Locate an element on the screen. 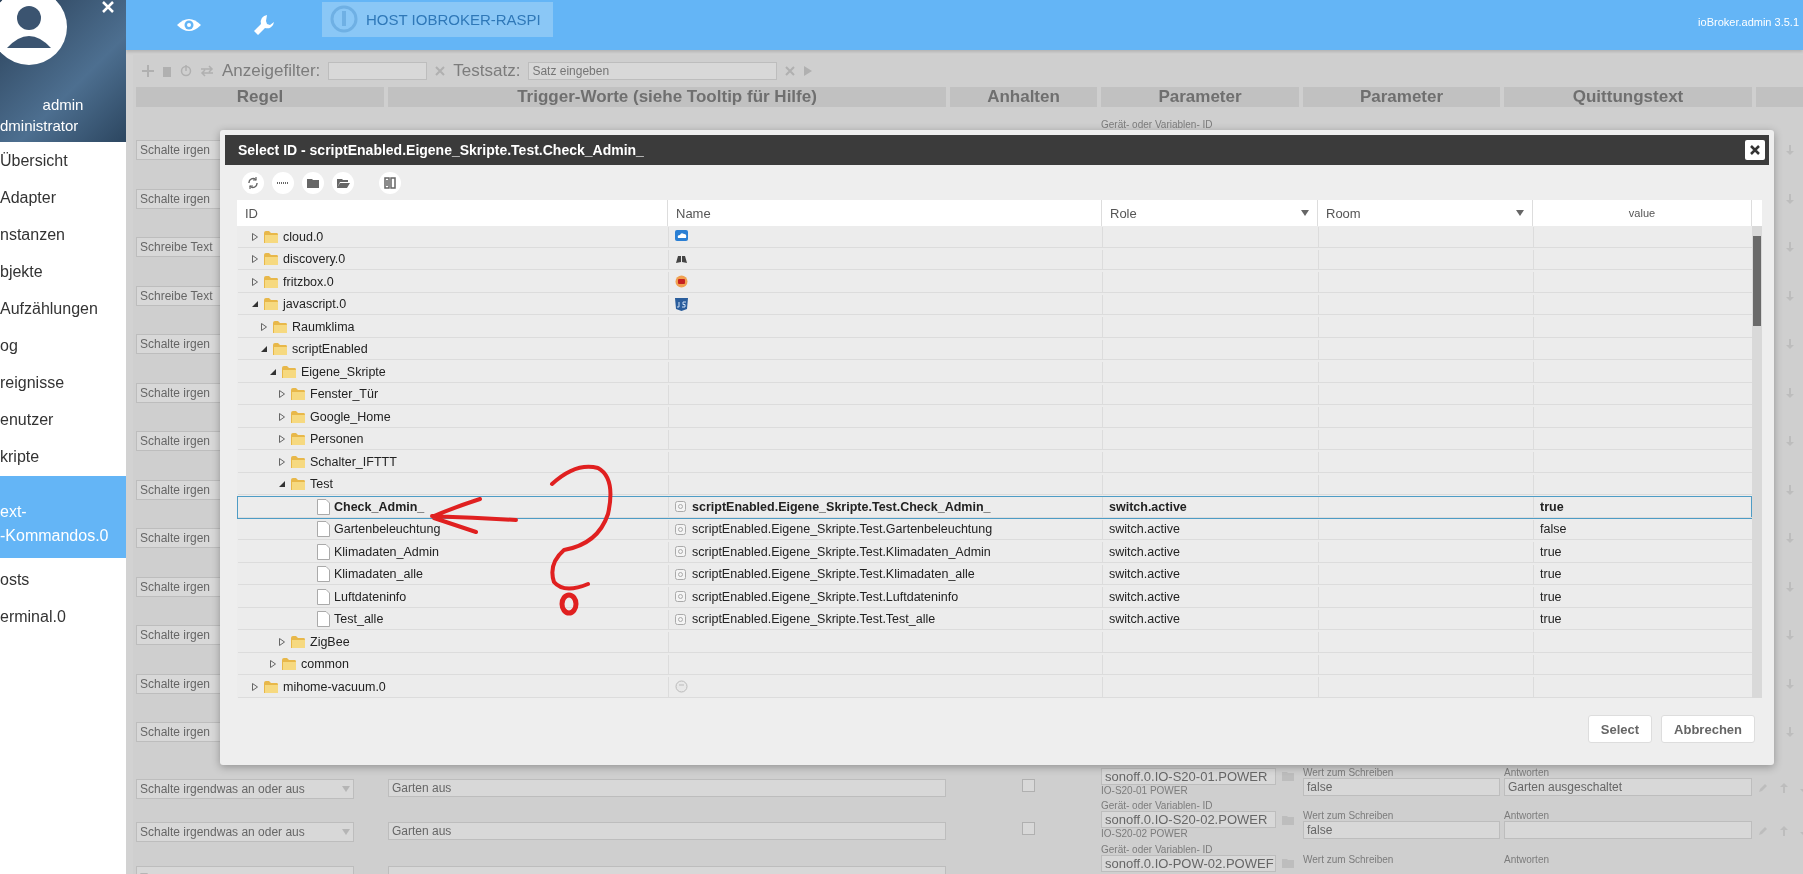 This screenshot has width=1803, height=874. tree-row: Luftdateninfo scriptEnabled.Eigene_Skripte.Test.Luftdateninfo switch.active true is located at coordinates (994, 597).